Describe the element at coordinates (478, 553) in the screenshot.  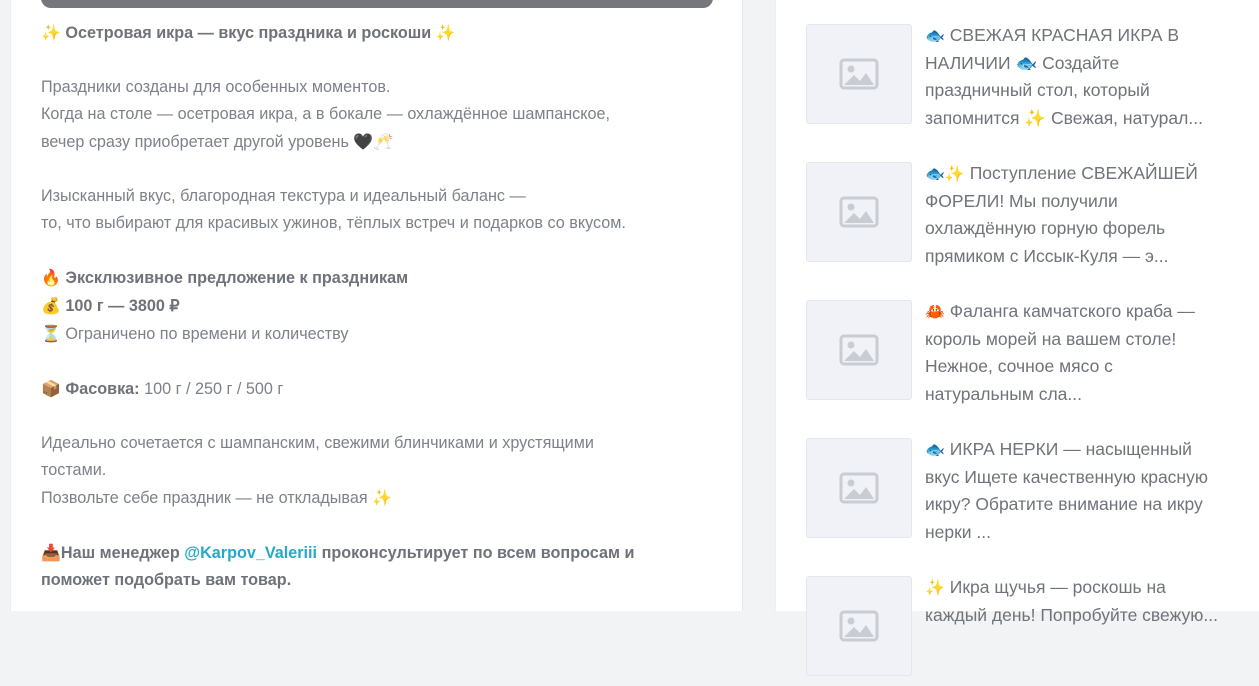
I see `manager-suffix: проконсультирует по всем вопросам и` at that location.